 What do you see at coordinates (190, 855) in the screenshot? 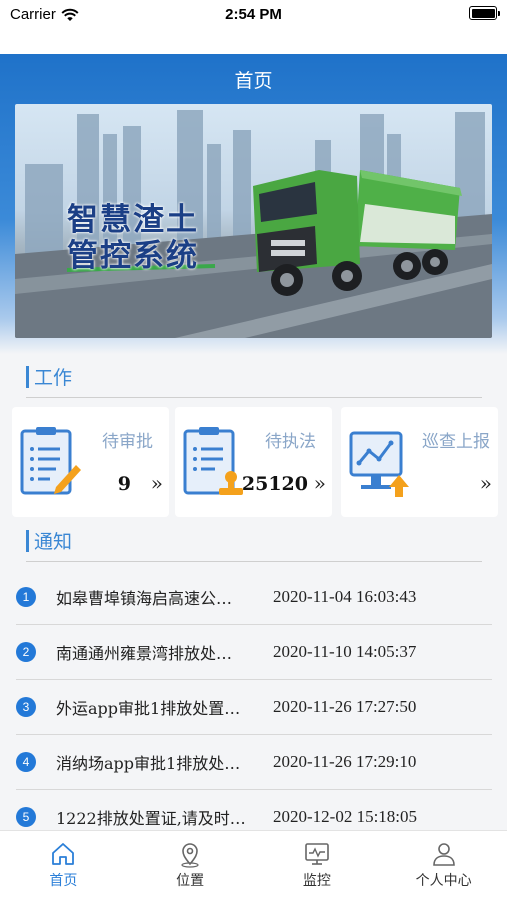
I see `location-pin-icon` at bounding box center [190, 855].